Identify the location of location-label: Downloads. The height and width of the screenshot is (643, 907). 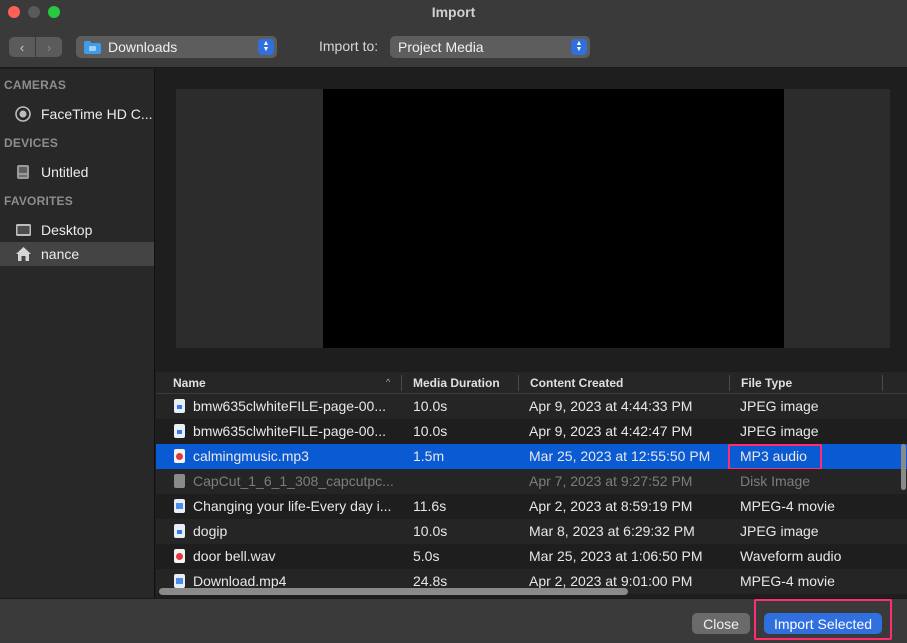
(143, 47).